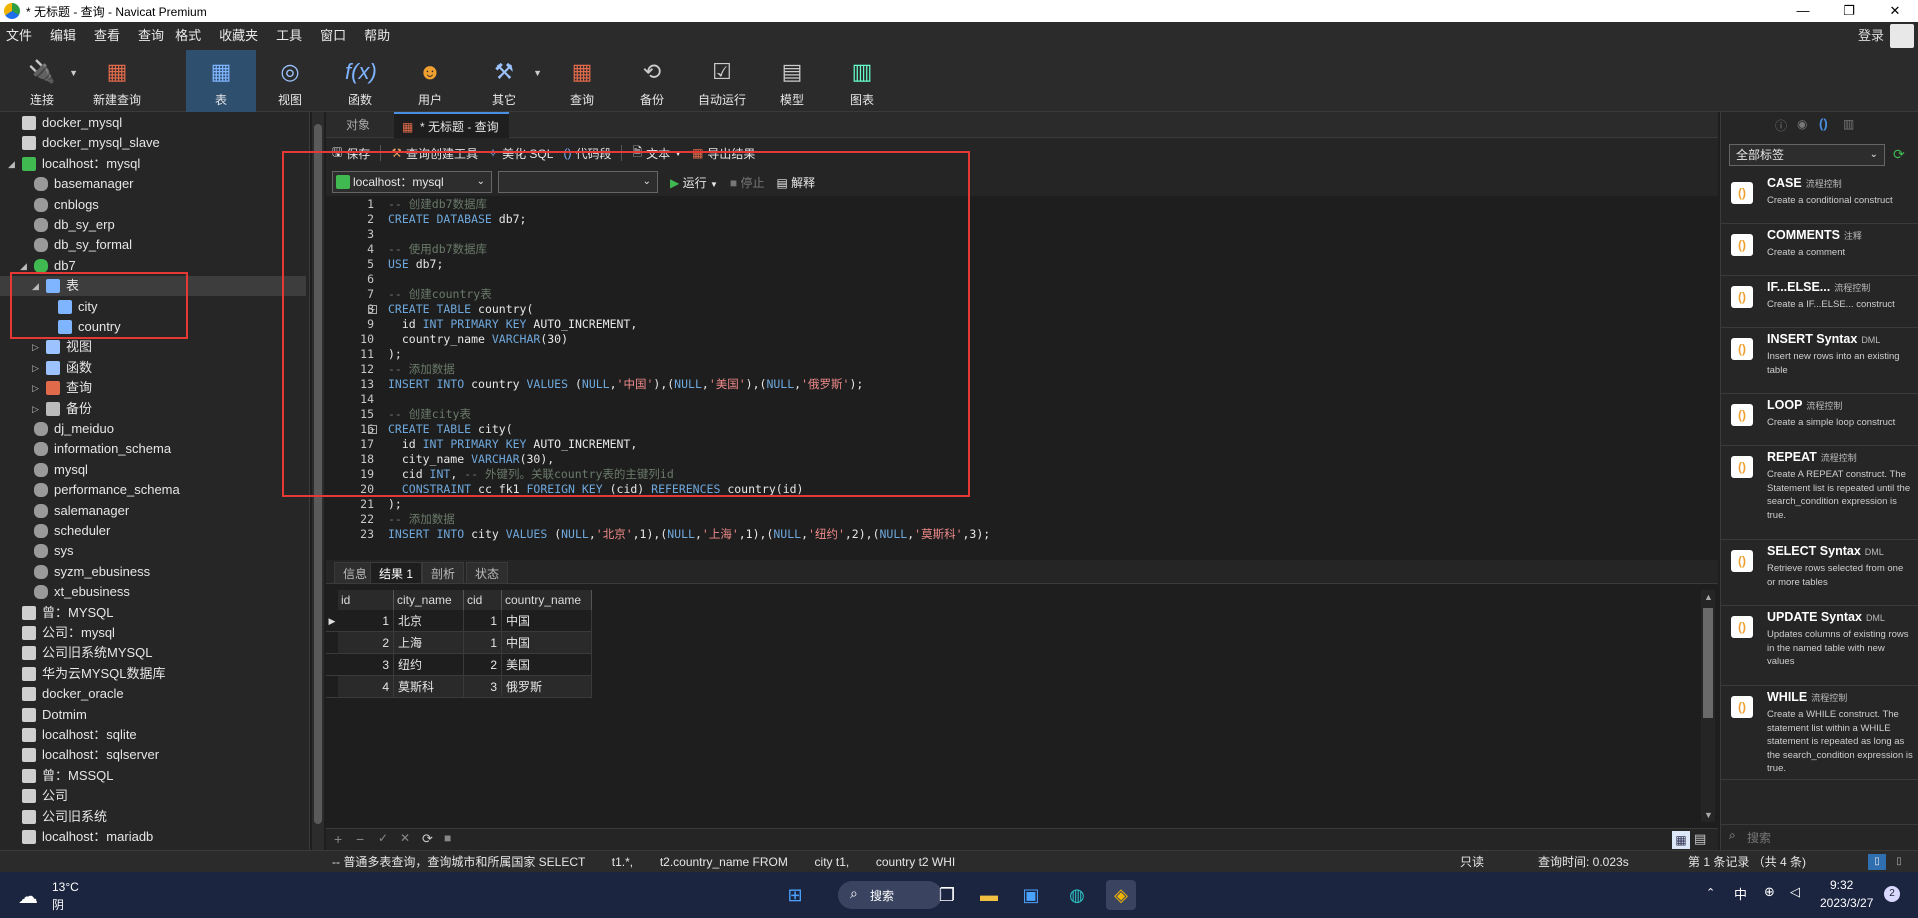 This screenshot has height=918, width=1918. What do you see at coordinates (153, 653) in the screenshot?
I see `tree-item: 公司旧系统MYSQL` at bounding box center [153, 653].